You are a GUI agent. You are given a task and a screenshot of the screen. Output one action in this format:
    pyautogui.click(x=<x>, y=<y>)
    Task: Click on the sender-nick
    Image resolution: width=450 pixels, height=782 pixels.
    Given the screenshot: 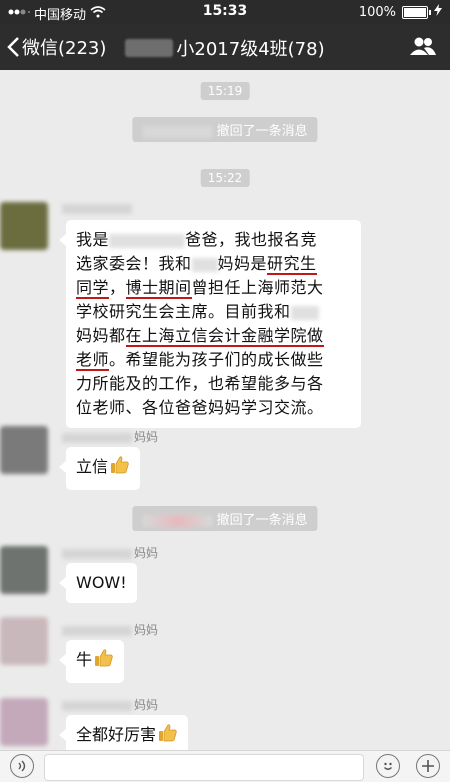 What is the action you would take?
    pyautogui.click(x=98, y=208)
    